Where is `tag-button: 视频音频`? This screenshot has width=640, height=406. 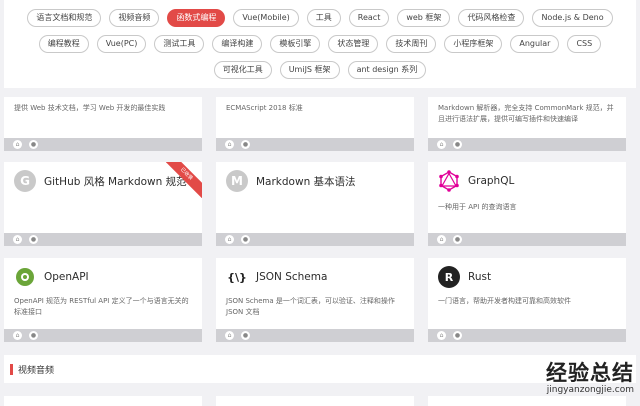
tag-button: 视频音频 is located at coordinates (134, 18).